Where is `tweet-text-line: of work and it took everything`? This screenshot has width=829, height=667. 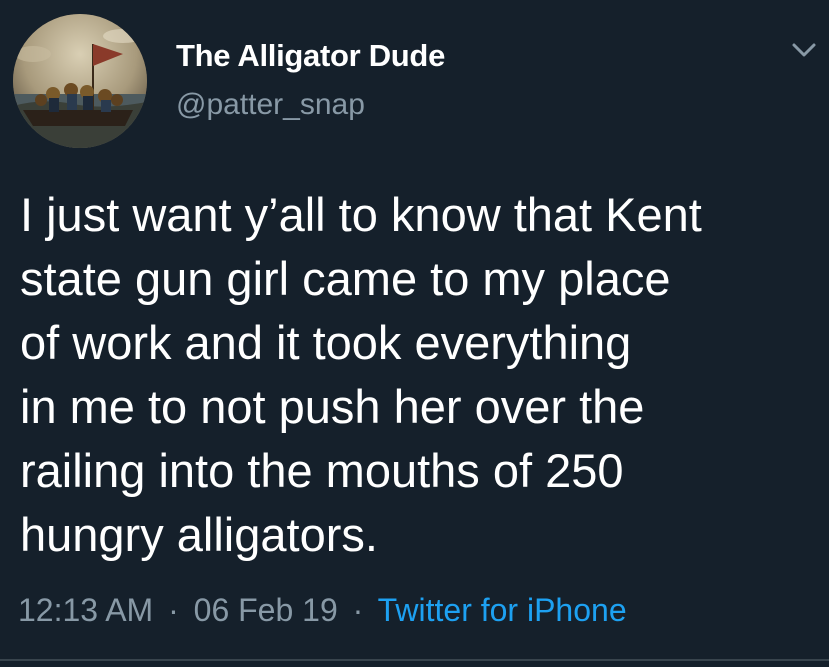
tweet-text-line: of work and it took everything is located at coordinates (326, 342).